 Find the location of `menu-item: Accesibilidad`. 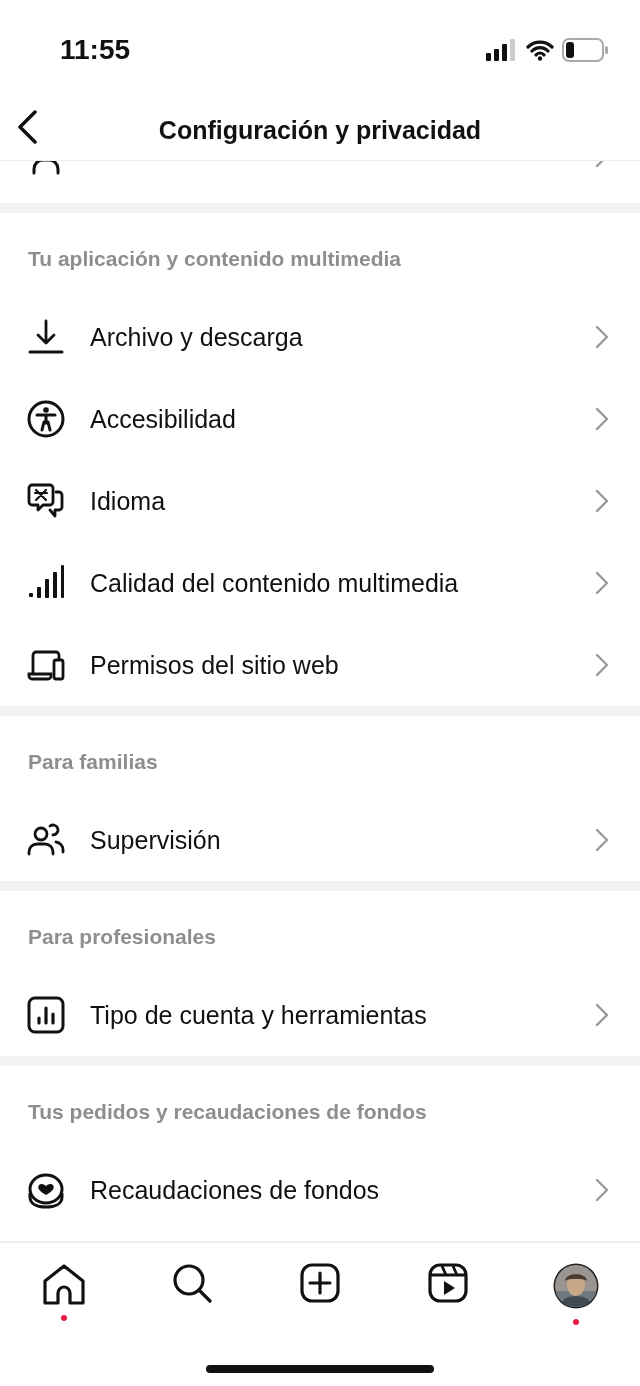

menu-item: Accesibilidad is located at coordinates (342, 419).